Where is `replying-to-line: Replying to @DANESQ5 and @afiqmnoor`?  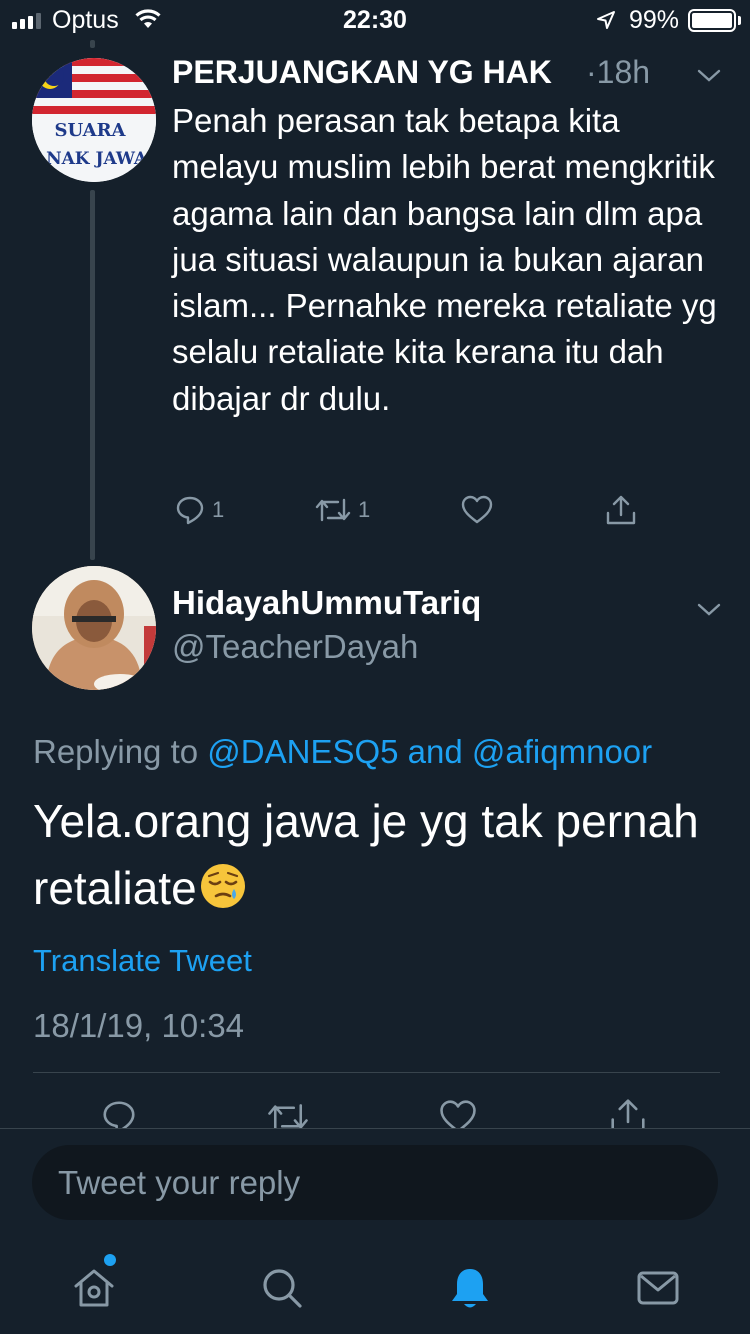
replying-to-line: Replying to @DANESQ5 and @afiqmnoor is located at coordinates (342, 752).